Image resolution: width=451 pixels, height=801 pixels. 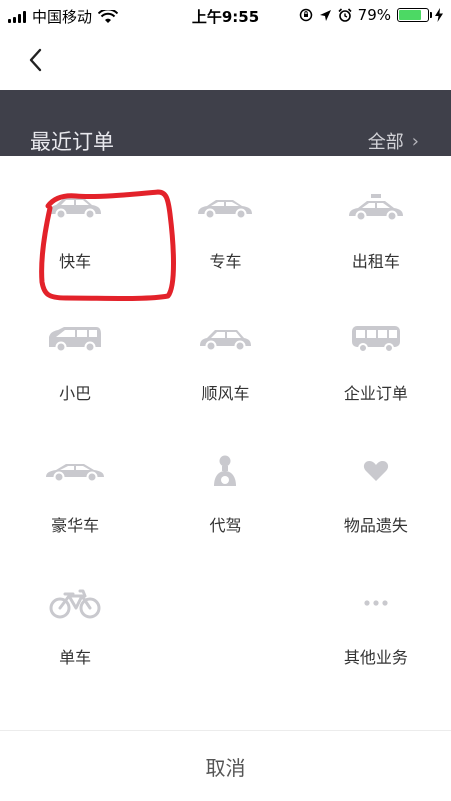 What do you see at coordinates (415, 141) in the screenshot?
I see `chevron-right-icon: ›` at bounding box center [415, 141].